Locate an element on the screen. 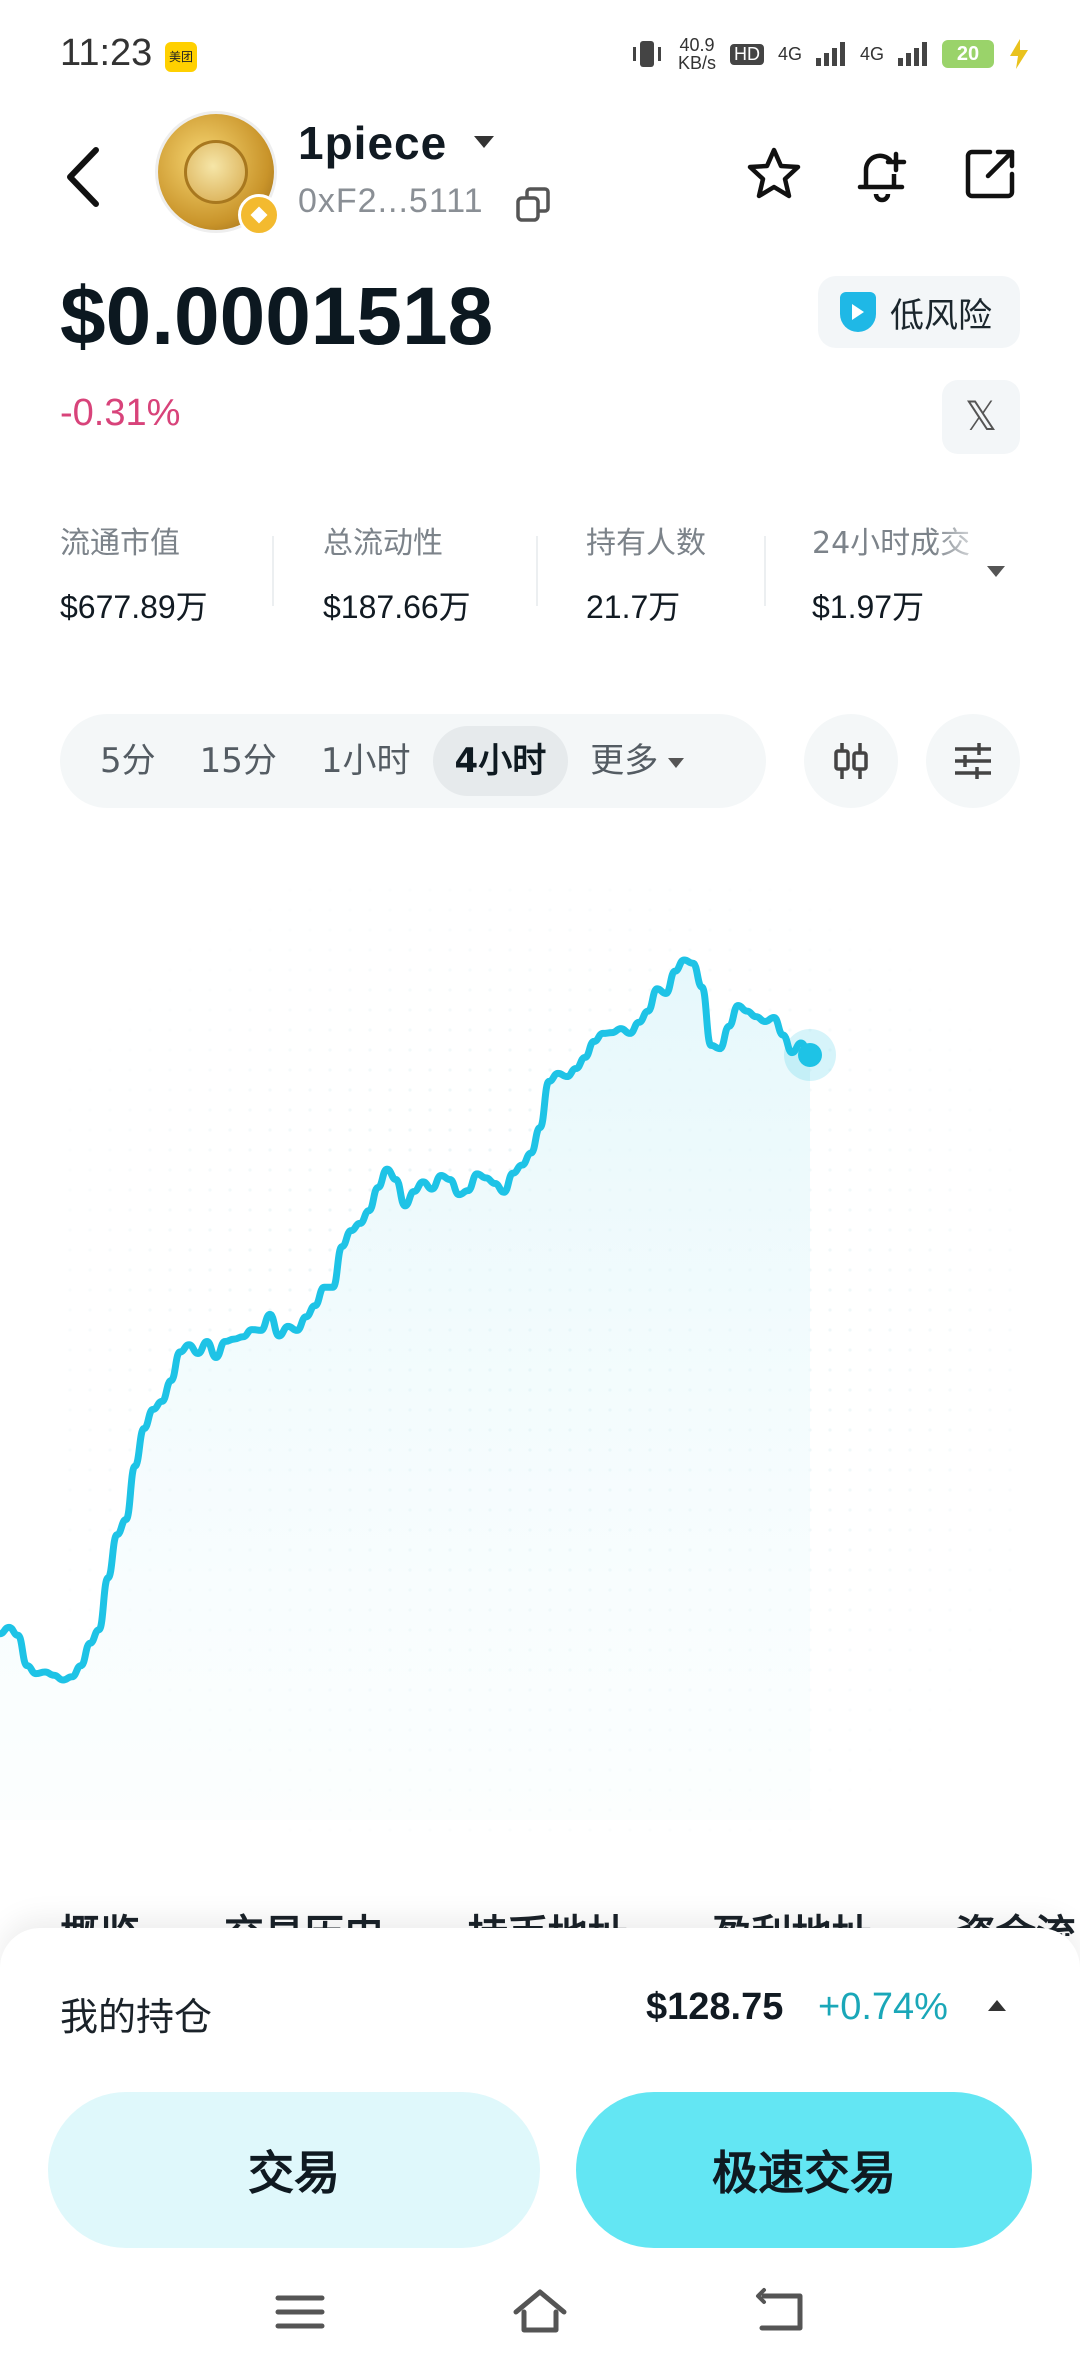  holding-change: +0.74% is located at coordinates (883, 2007).